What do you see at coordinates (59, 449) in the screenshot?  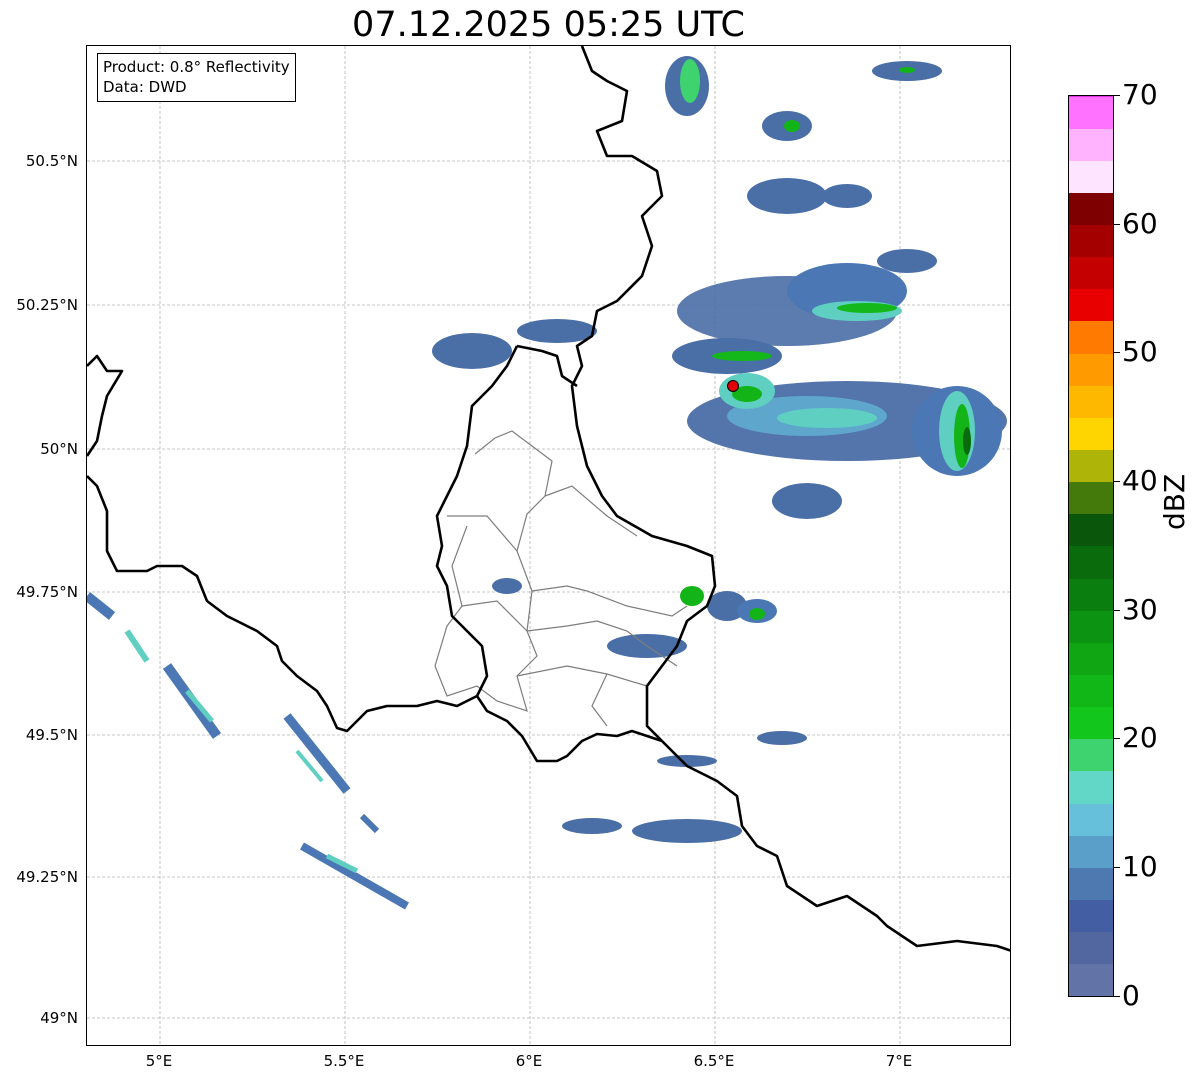 I see `lat-tick-label: 50°N` at bounding box center [59, 449].